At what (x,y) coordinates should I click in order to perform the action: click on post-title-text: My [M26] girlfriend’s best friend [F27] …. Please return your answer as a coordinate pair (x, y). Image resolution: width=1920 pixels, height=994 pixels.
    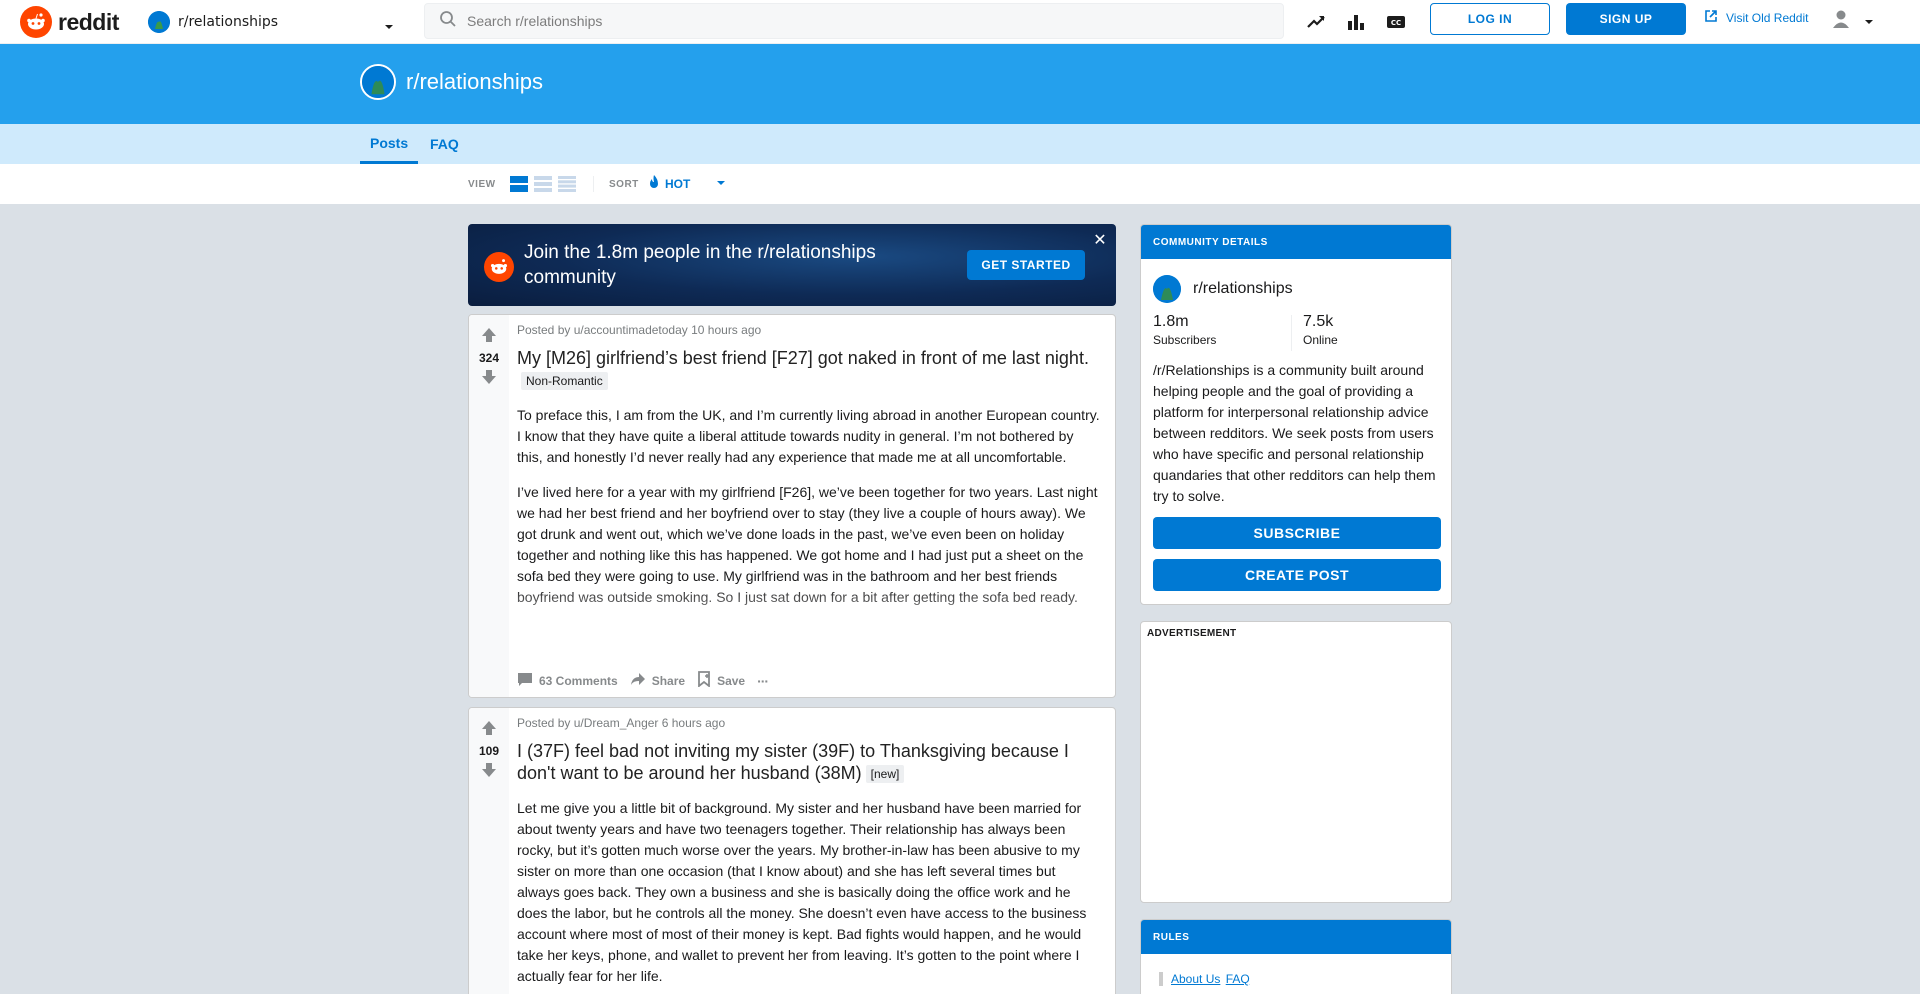
    Looking at the image, I should click on (803, 358).